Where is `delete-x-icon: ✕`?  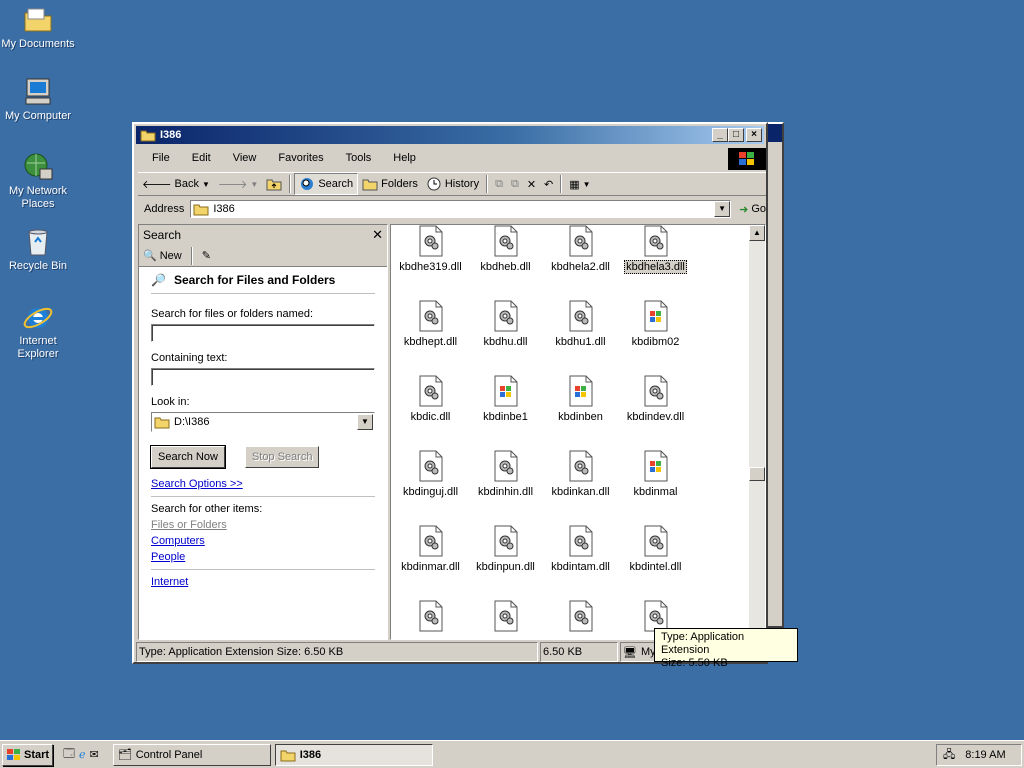 delete-x-icon: ✕ is located at coordinates (531, 184).